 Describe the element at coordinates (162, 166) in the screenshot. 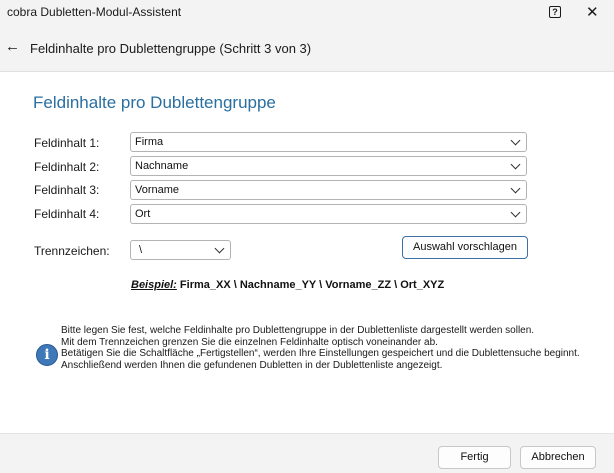

I see `field-2-value: Nachname` at that location.